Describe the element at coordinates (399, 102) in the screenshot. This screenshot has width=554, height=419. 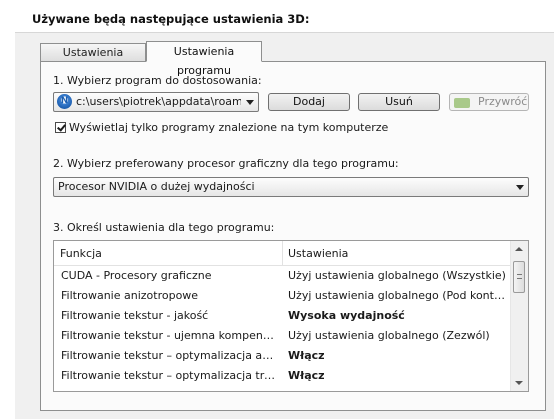
I see `remove-program-button: Usuń` at that location.